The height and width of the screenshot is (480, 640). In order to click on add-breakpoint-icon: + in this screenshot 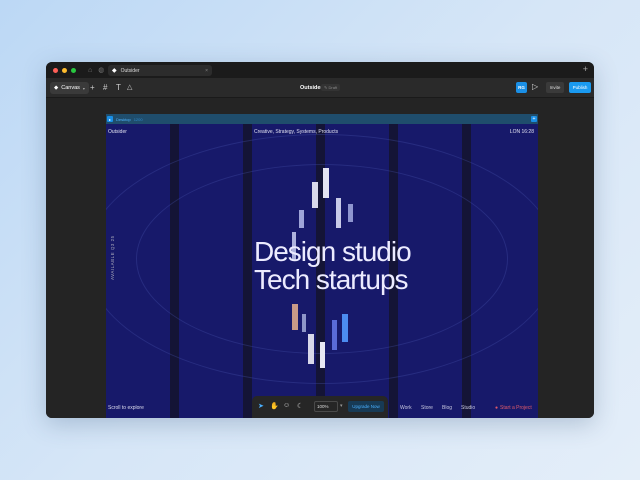, I will do `click(534, 119)`.